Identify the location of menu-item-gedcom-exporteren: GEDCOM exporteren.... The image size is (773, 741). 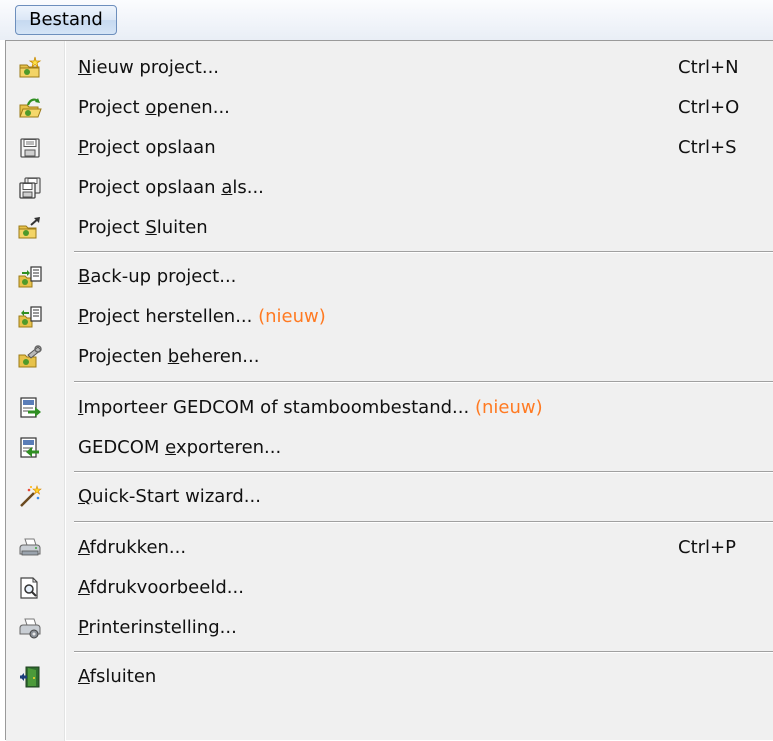
(389, 448).